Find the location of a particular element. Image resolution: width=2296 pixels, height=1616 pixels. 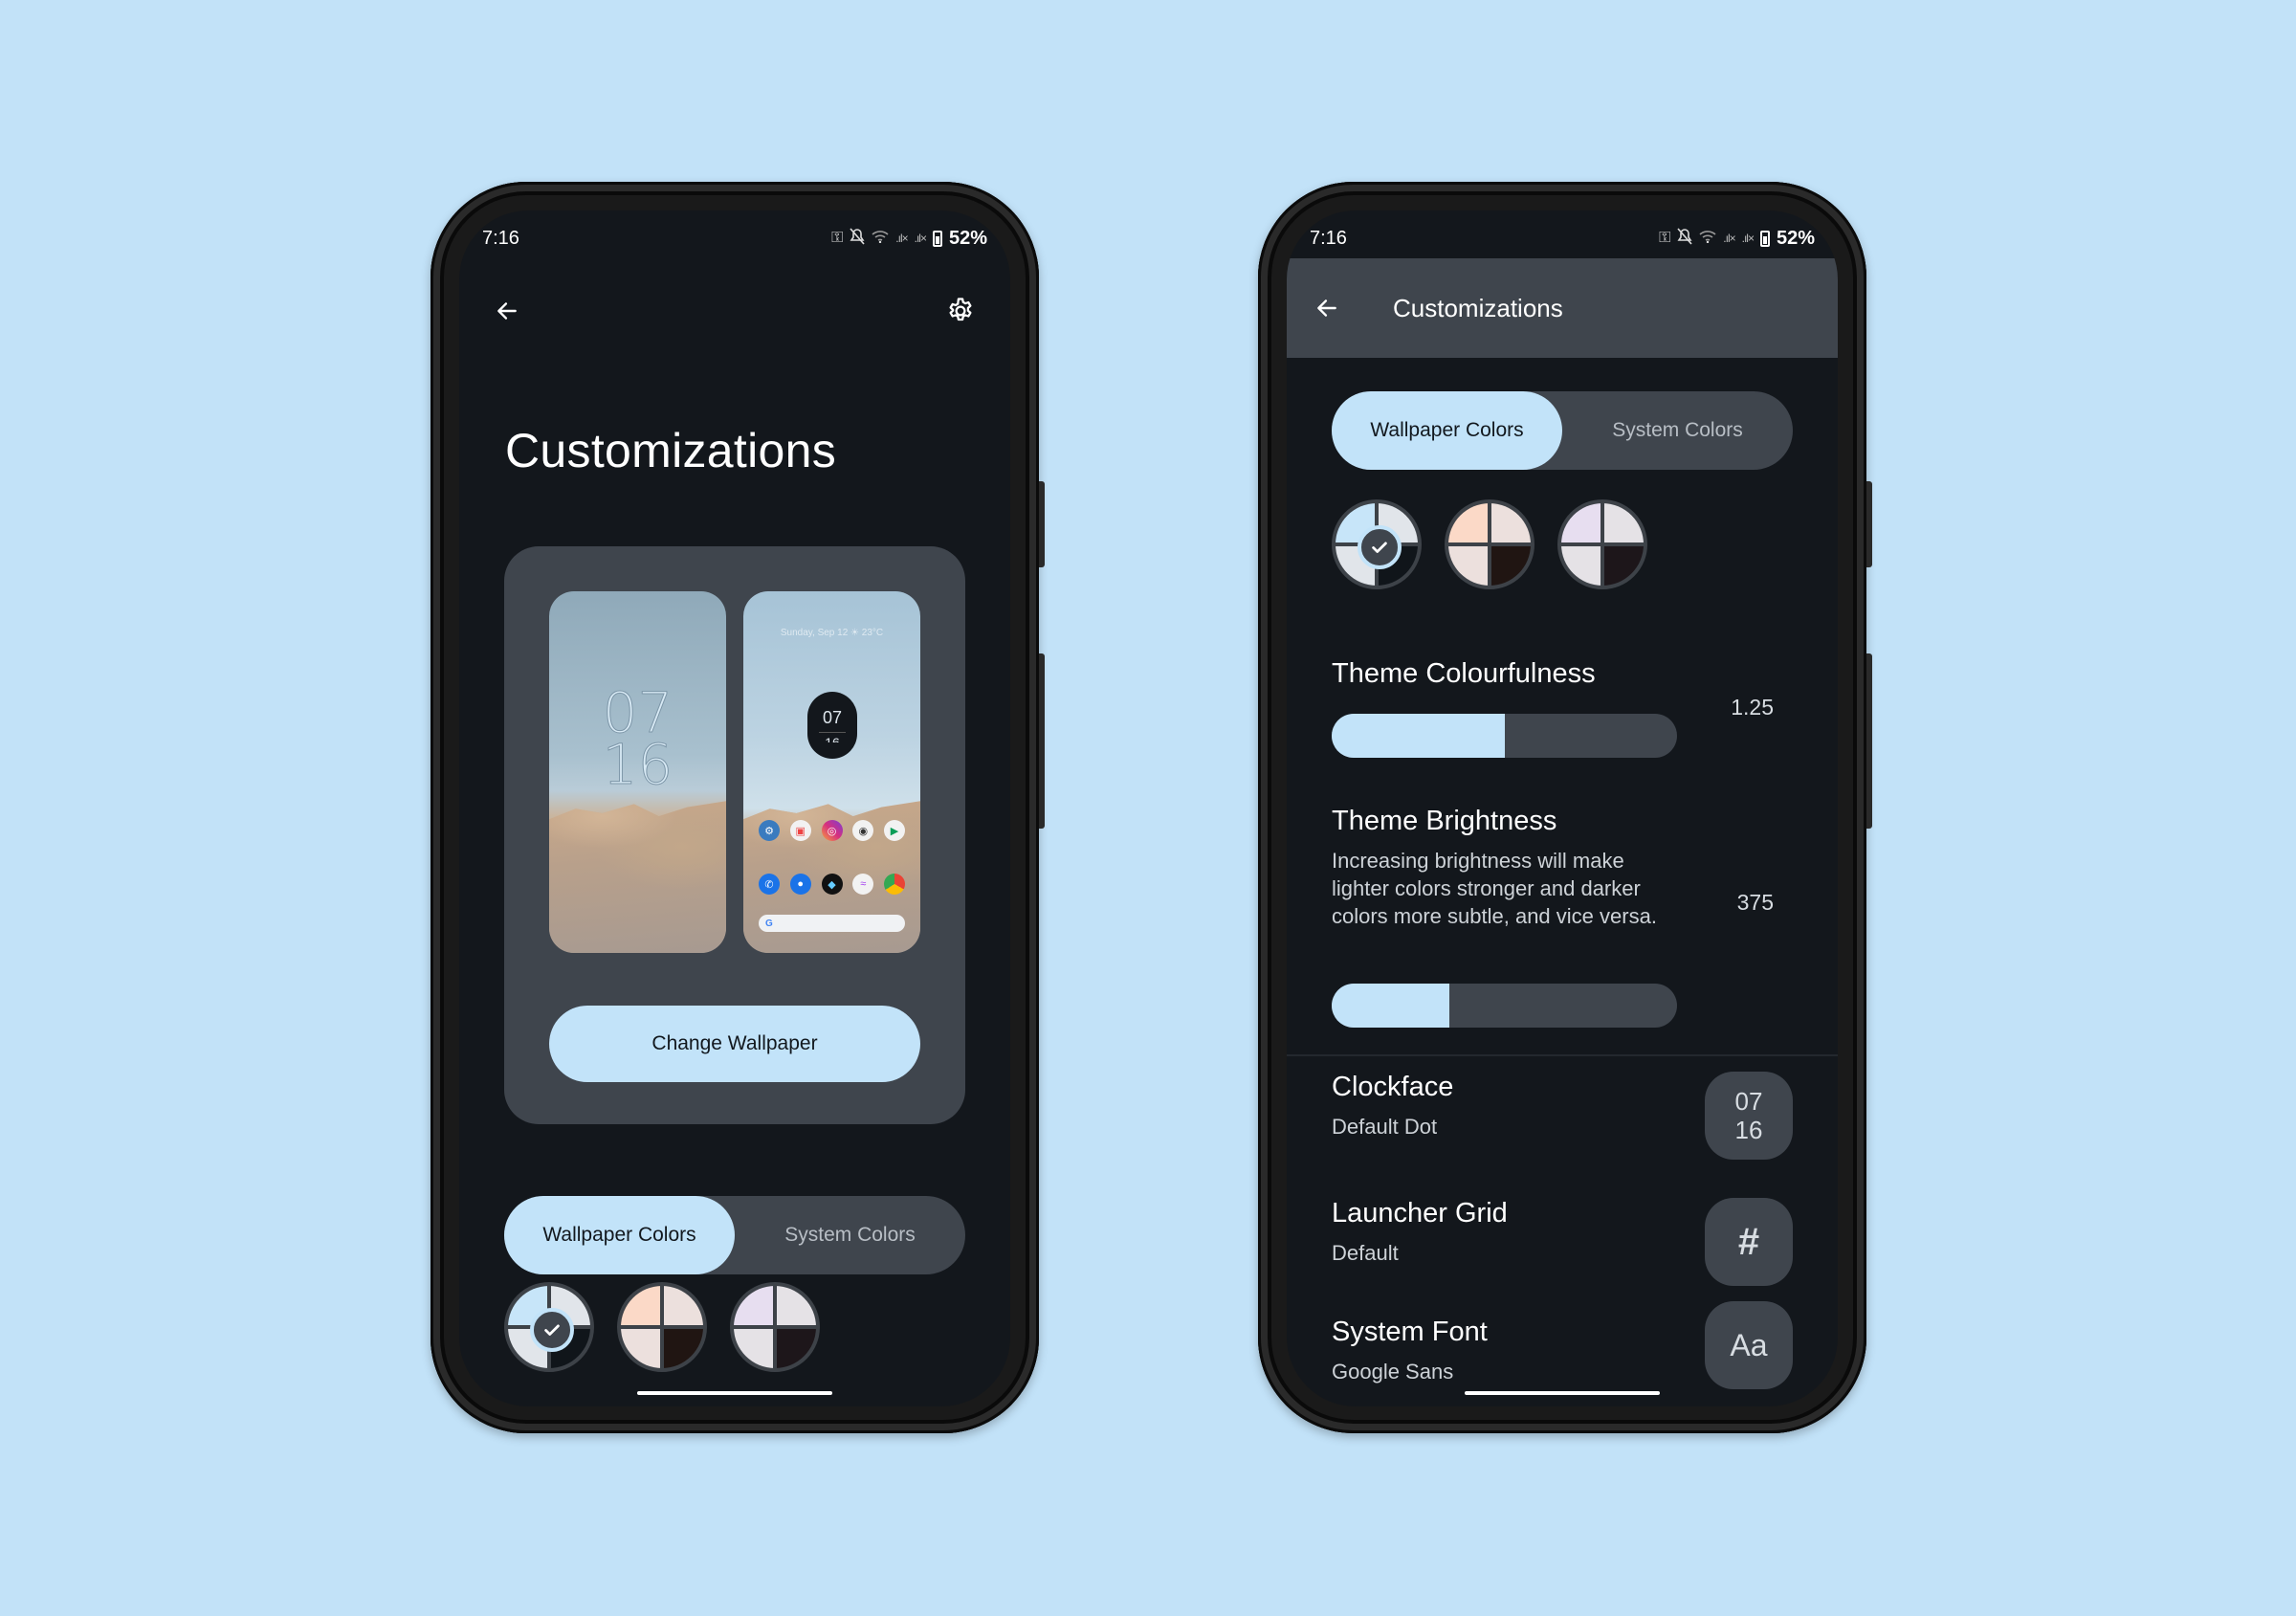

clockface-icon: 07 16 is located at coordinates (1749, 1116).